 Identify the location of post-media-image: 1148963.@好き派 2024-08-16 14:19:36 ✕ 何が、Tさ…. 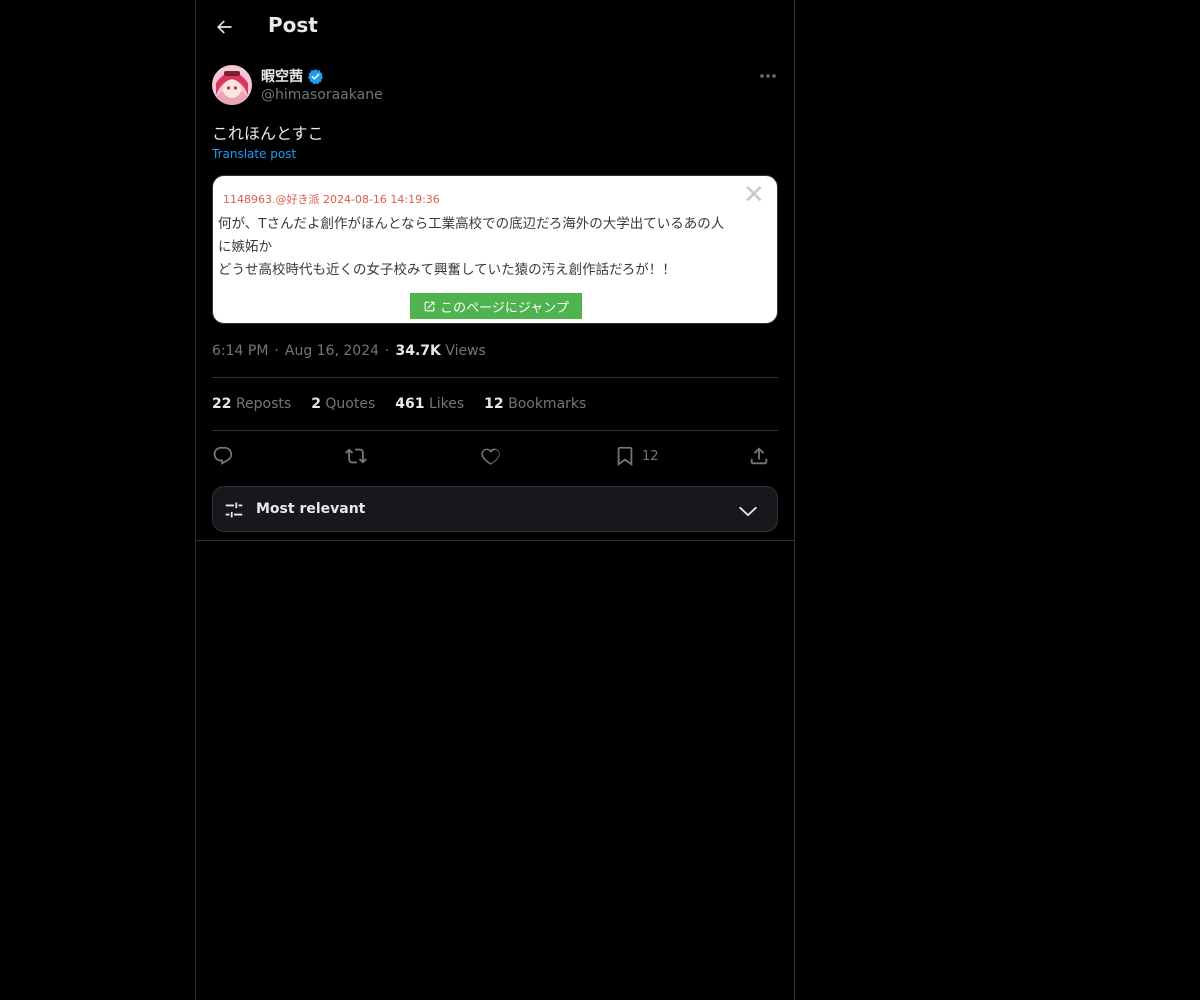
(495, 249).